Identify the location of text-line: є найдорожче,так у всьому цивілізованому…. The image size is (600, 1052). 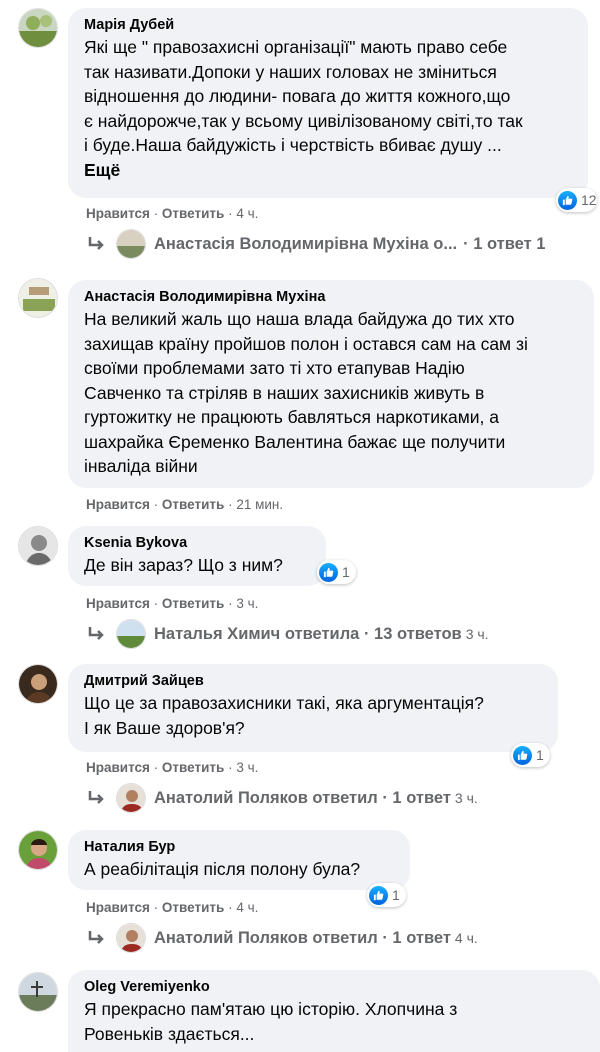
(303, 120).